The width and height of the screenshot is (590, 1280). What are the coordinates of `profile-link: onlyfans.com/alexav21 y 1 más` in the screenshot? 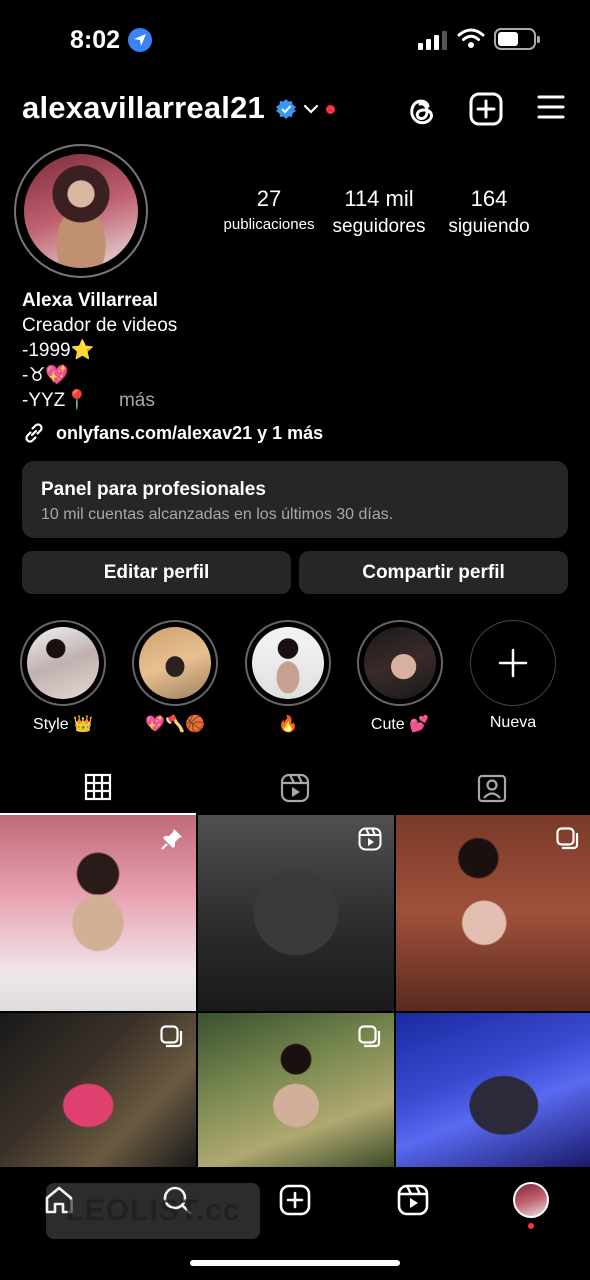 It's located at (172, 433).